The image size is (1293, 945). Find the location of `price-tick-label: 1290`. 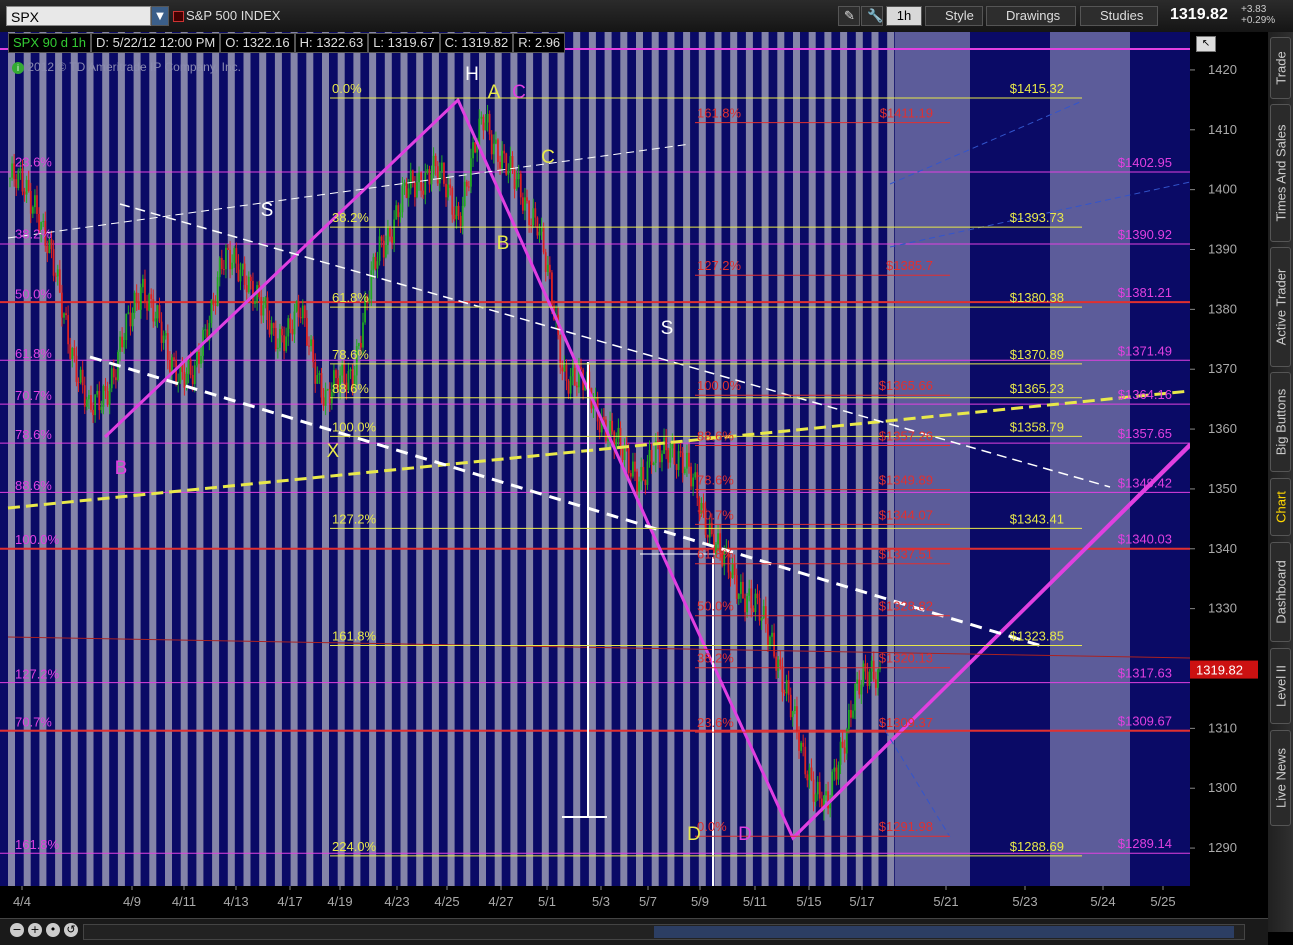

price-tick-label: 1290 is located at coordinates (1222, 847).